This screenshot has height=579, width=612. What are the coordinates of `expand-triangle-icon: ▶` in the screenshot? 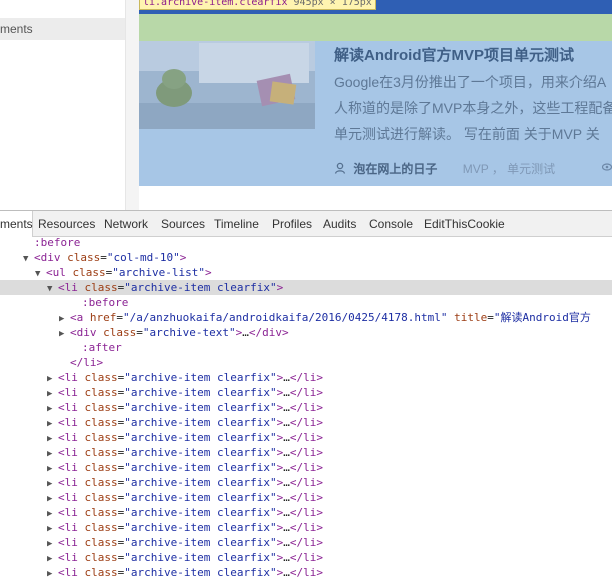 It's located at (52, 573).